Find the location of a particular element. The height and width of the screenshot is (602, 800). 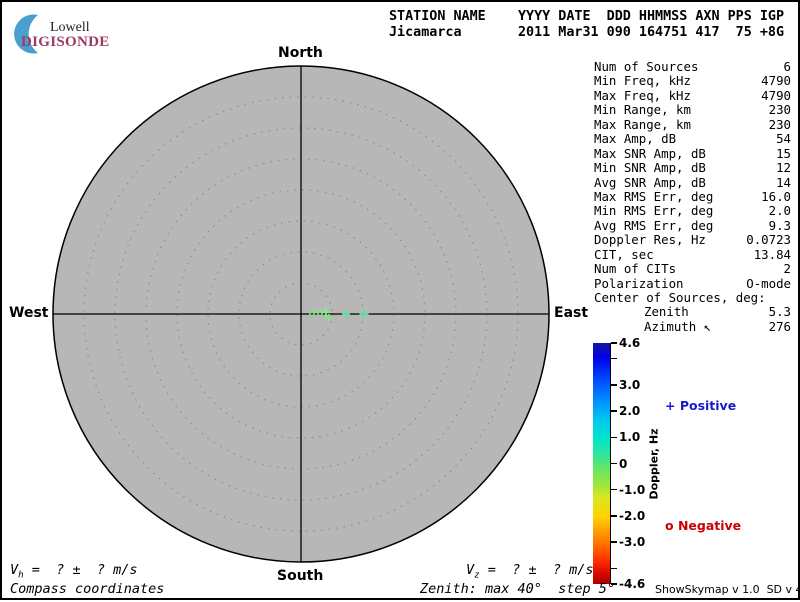

version-label: ShowSkymap v 1.0 SD v 4.2 is located at coordinates (727, 589).